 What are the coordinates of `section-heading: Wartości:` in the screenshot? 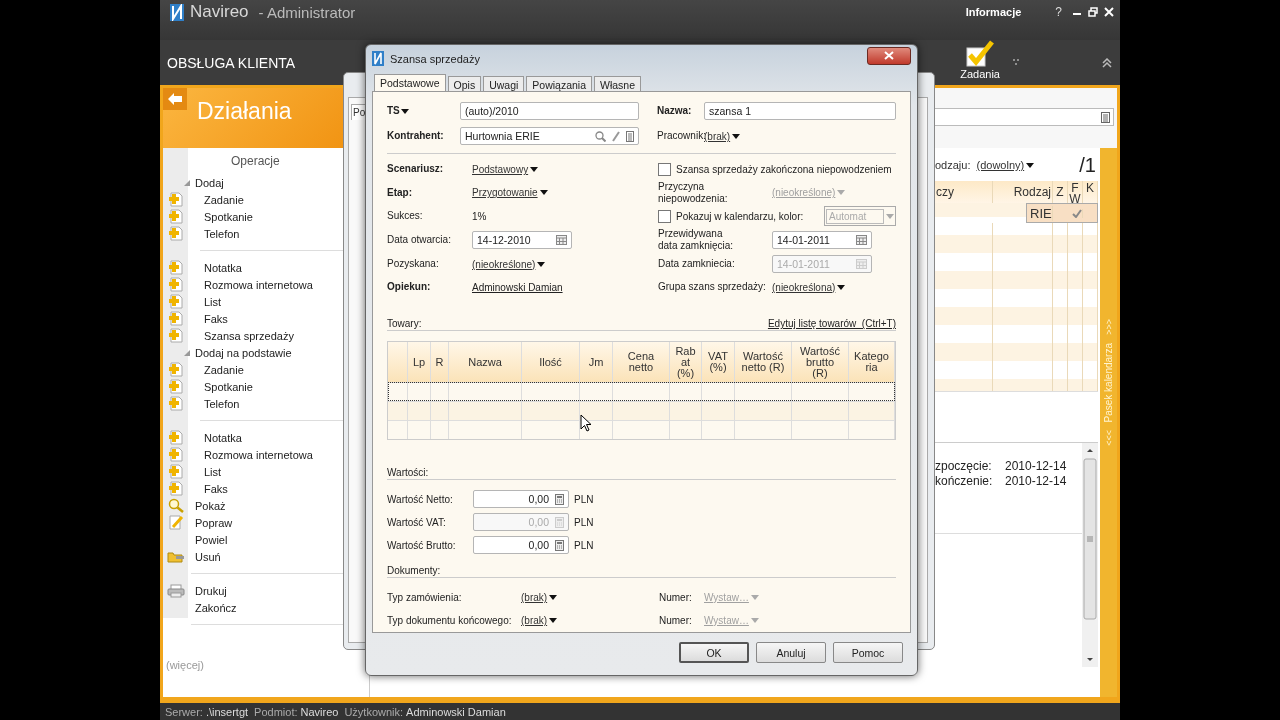 It's located at (408, 472).